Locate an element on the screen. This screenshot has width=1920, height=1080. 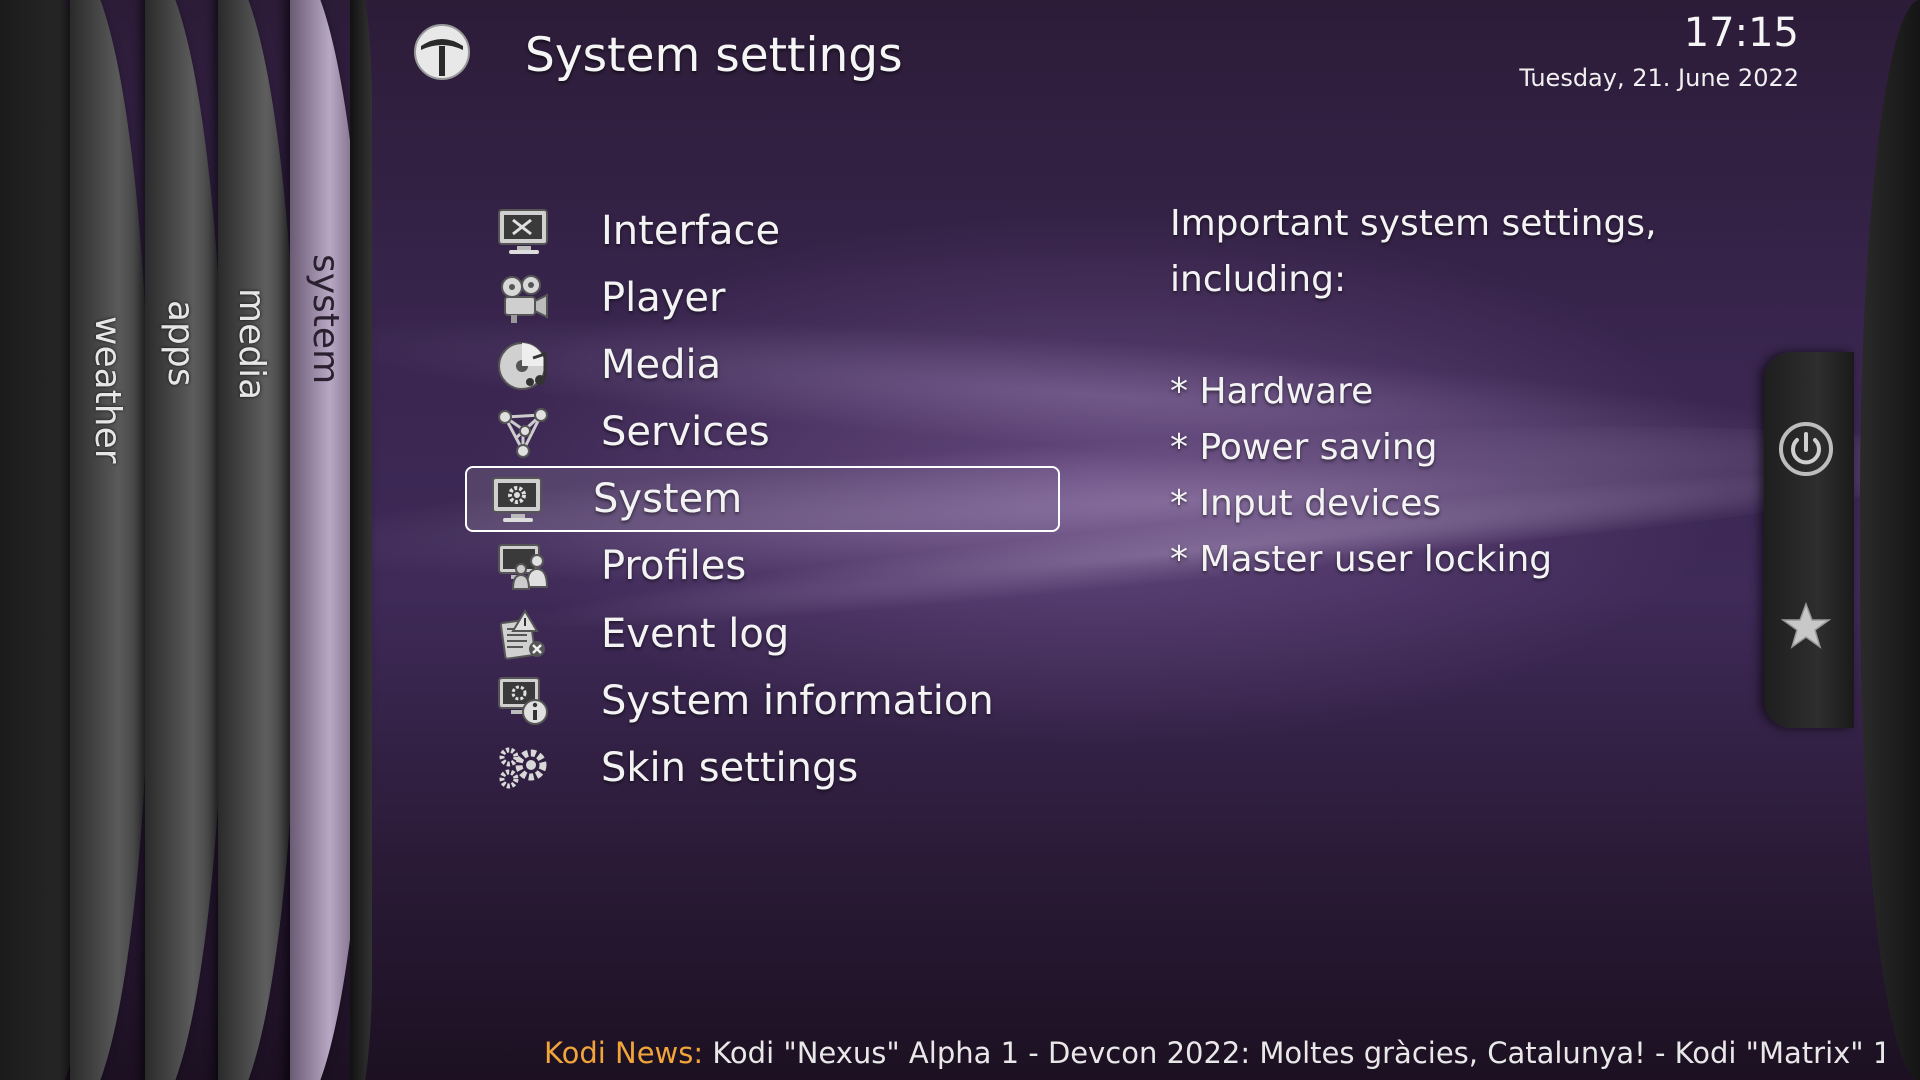
player-icon is located at coordinates (524, 299).